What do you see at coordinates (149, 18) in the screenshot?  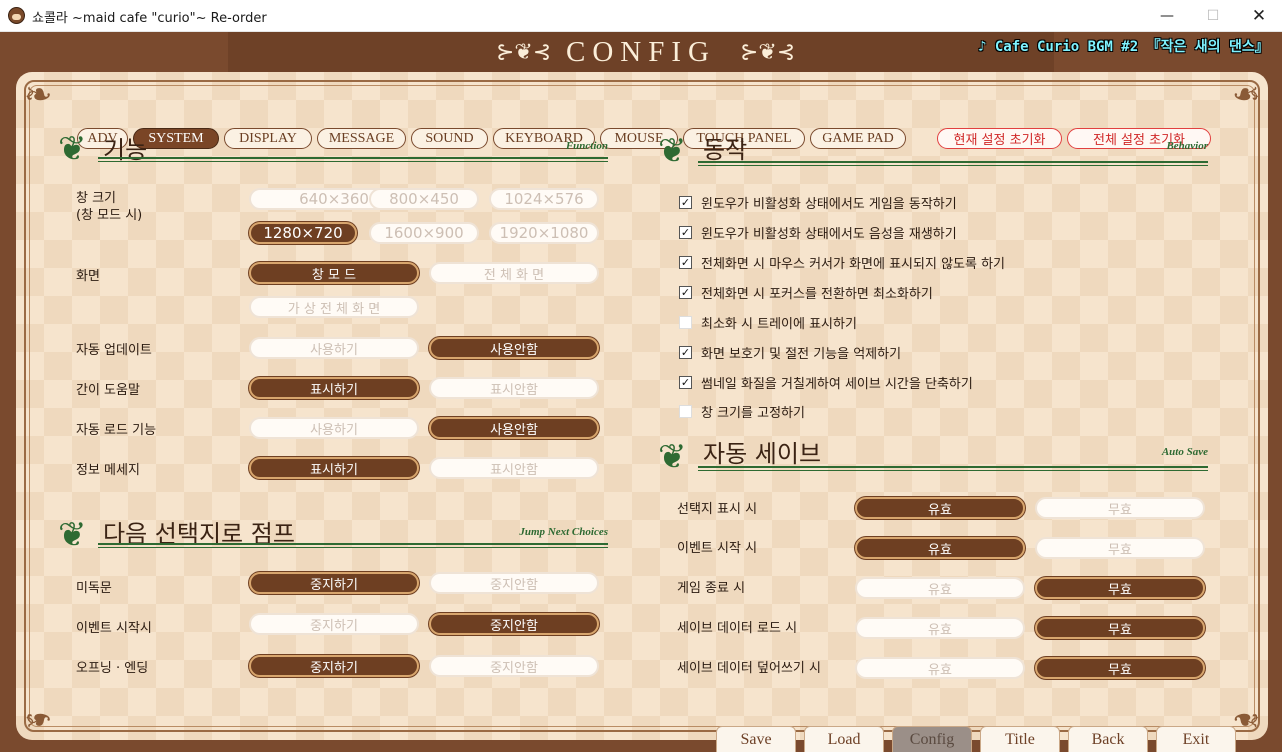 I see `window-title: 쇼콜라 ~maid cafe "curio"~ Re-order` at bounding box center [149, 18].